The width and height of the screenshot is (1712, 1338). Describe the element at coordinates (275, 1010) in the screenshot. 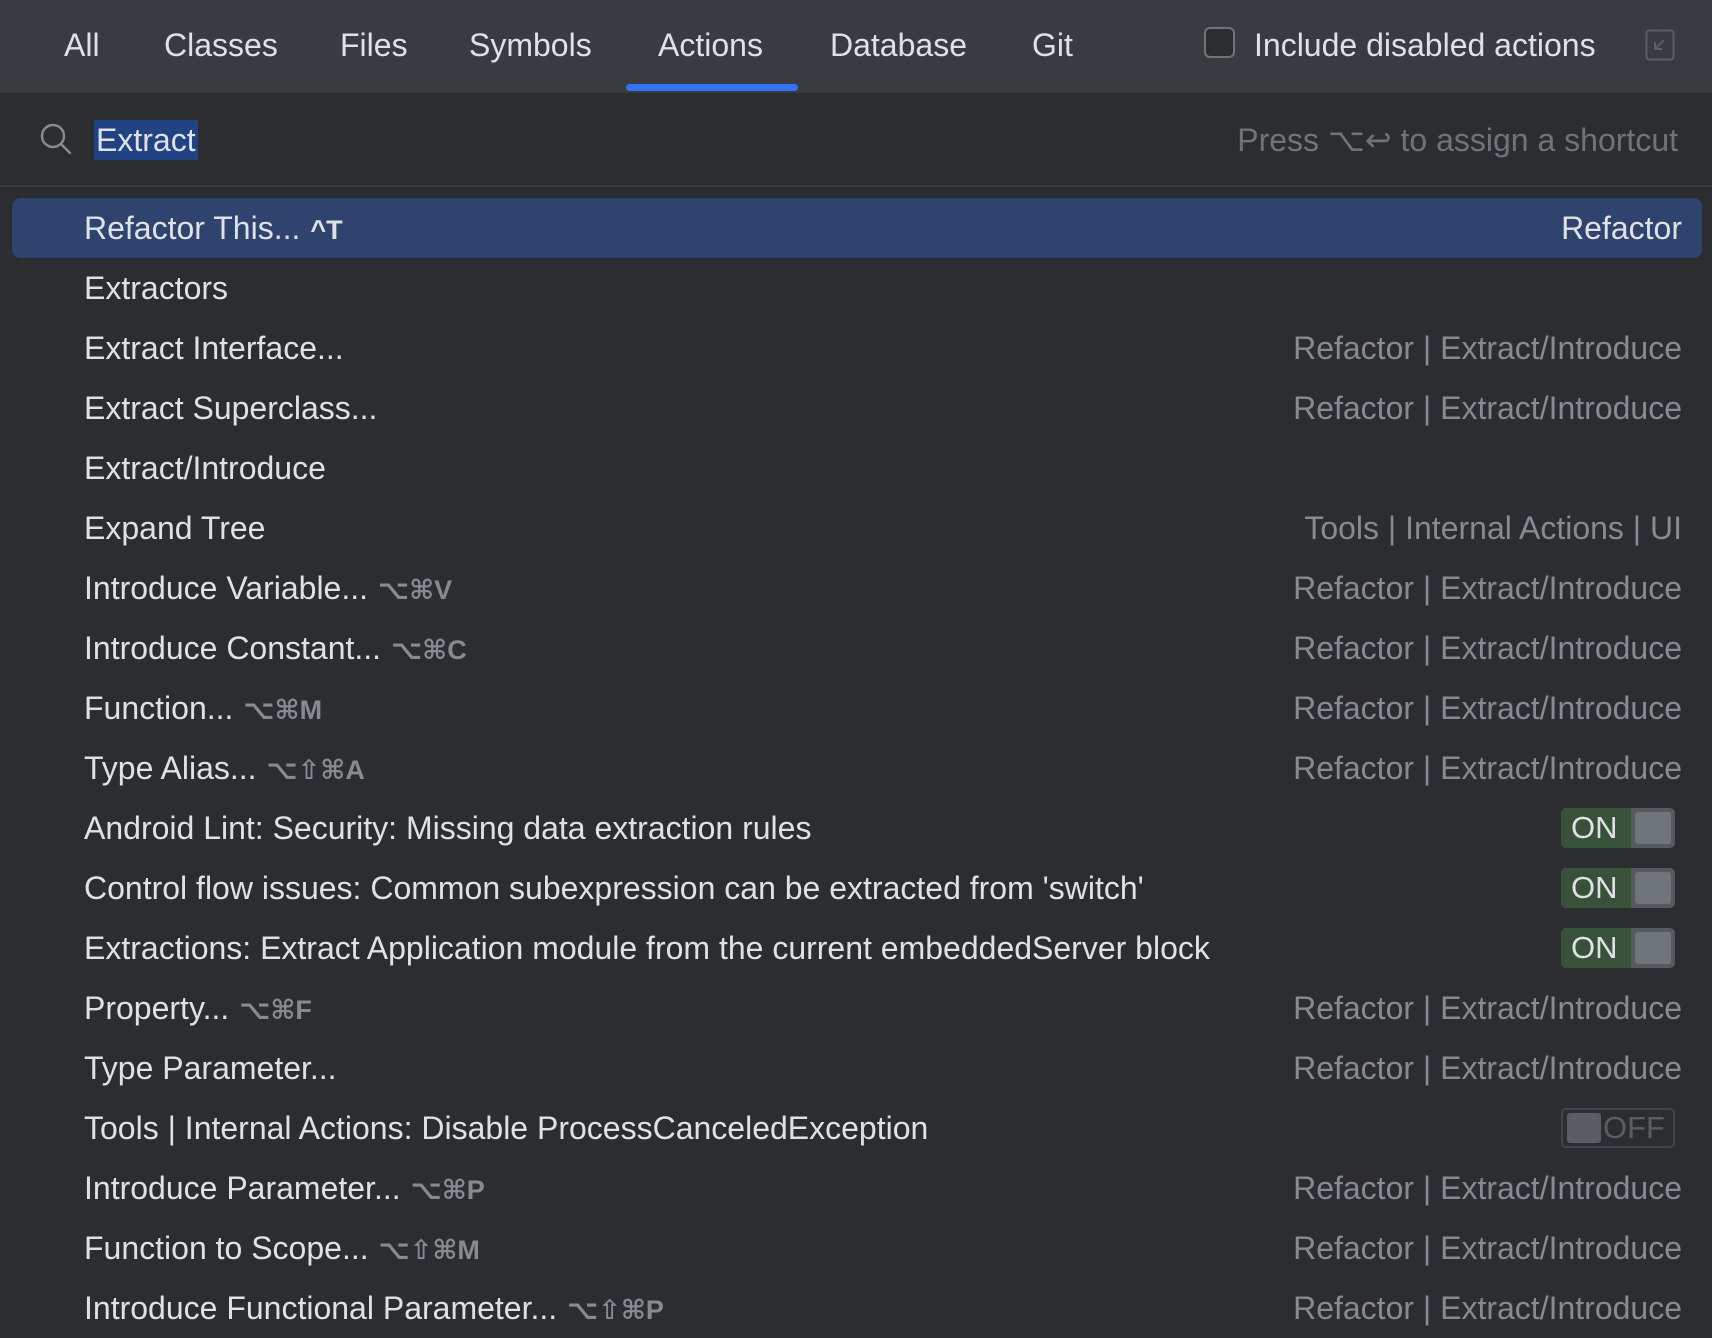

I see `action-shortcut: ⌥⌘F` at that location.